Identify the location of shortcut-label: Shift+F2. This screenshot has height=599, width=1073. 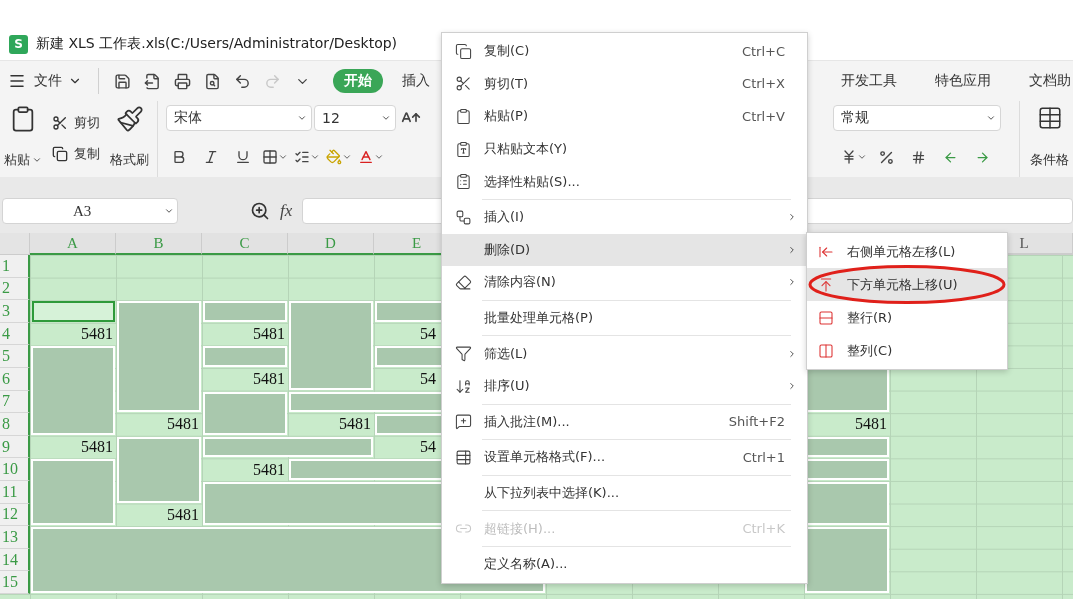
(757, 422).